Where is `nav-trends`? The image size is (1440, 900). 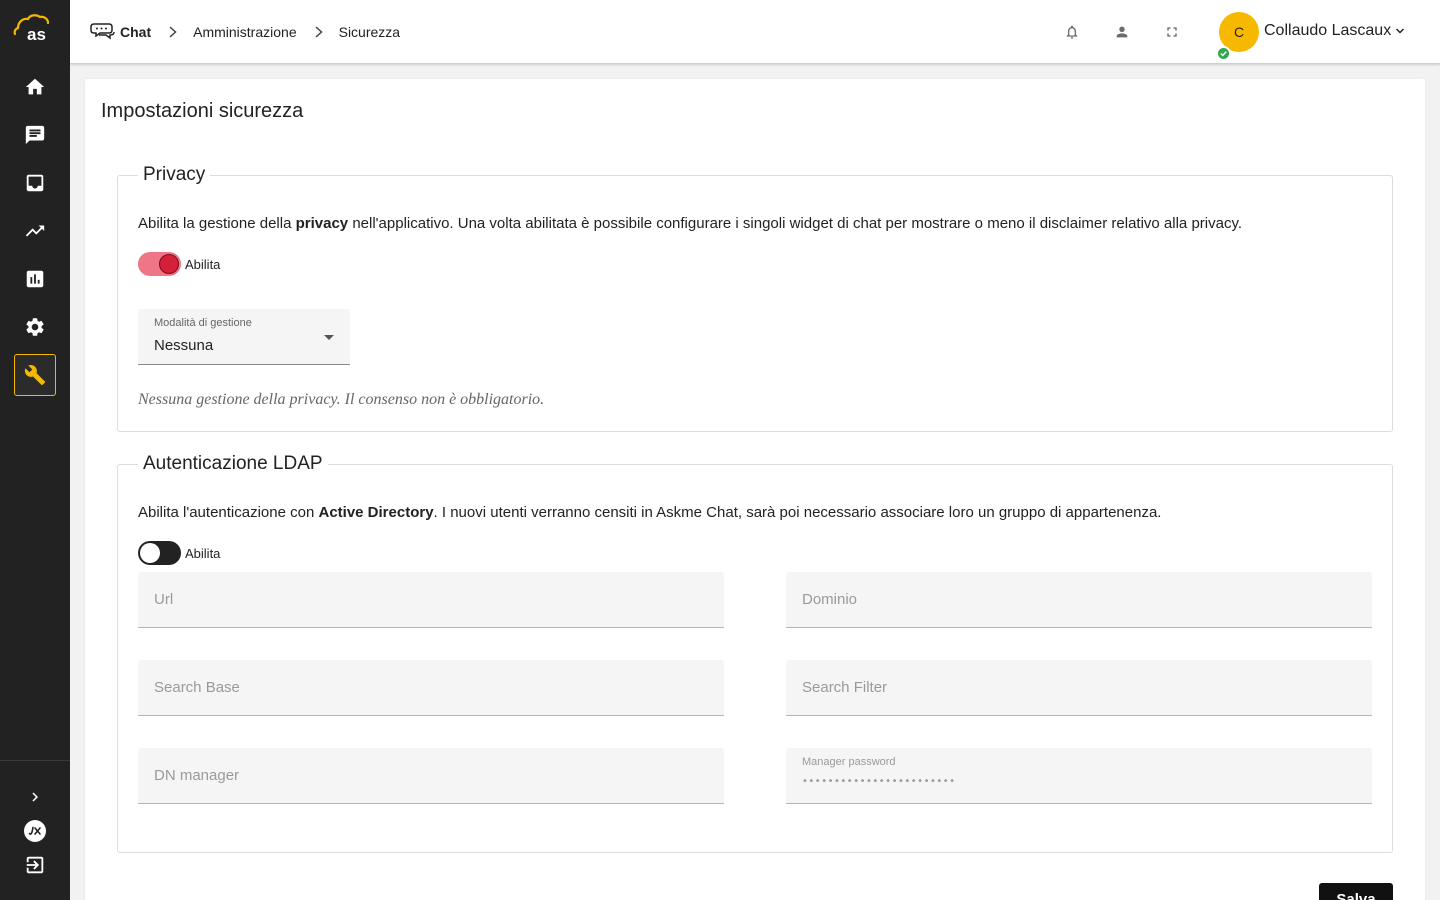 nav-trends is located at coordinates (35, 231).